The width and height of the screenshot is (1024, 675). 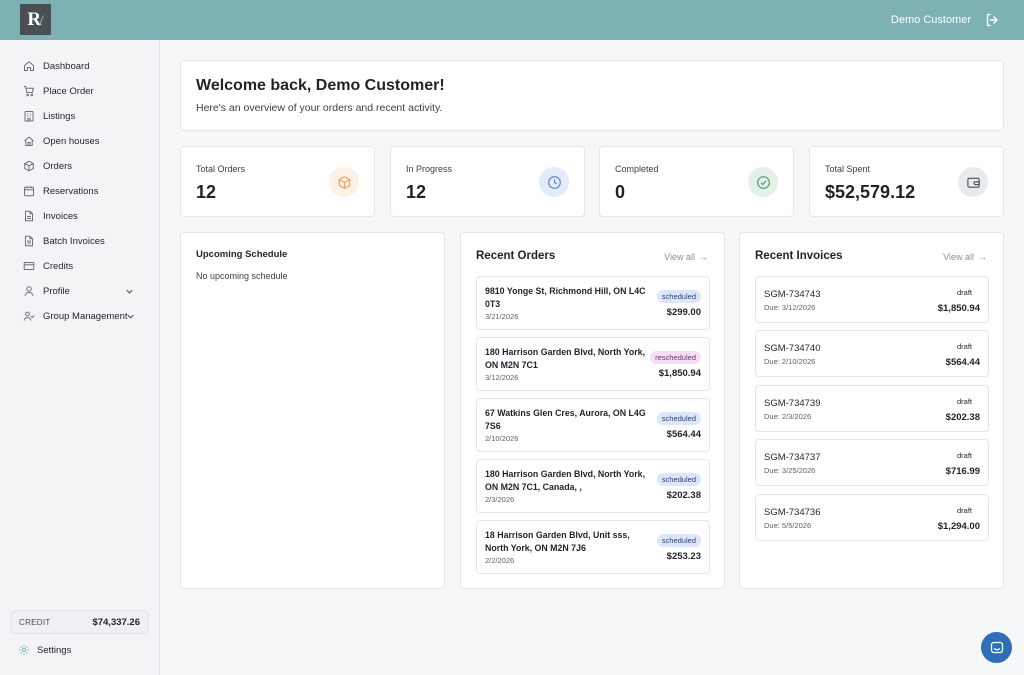 I want to click on invoice-due-date: Due: 2/10/2026, so click(x=790, y=361).